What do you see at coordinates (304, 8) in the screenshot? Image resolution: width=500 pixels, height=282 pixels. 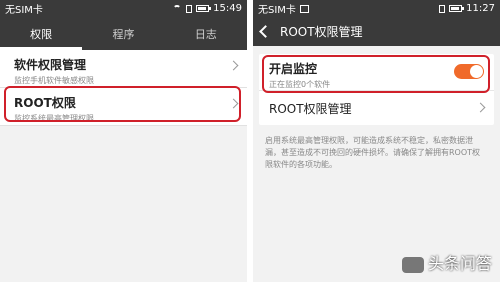 I see `image-notification-icon` at bounding box center [304, 8].